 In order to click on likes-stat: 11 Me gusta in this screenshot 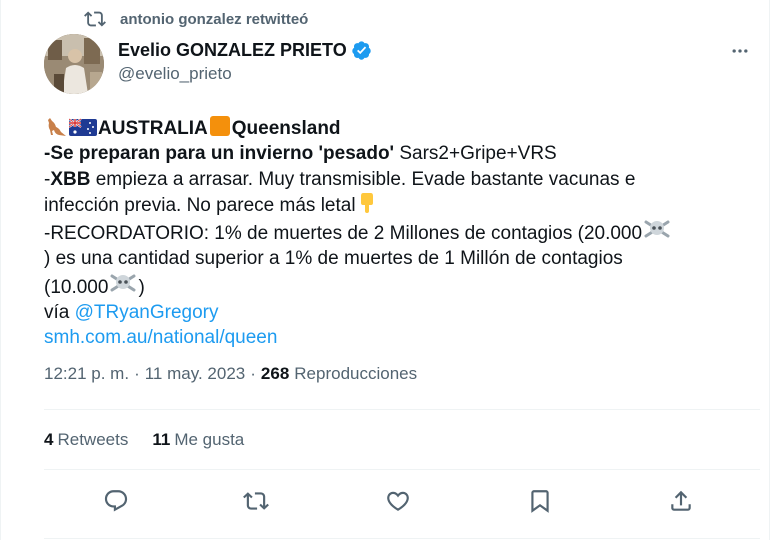, I will do `click(198, 440)`.